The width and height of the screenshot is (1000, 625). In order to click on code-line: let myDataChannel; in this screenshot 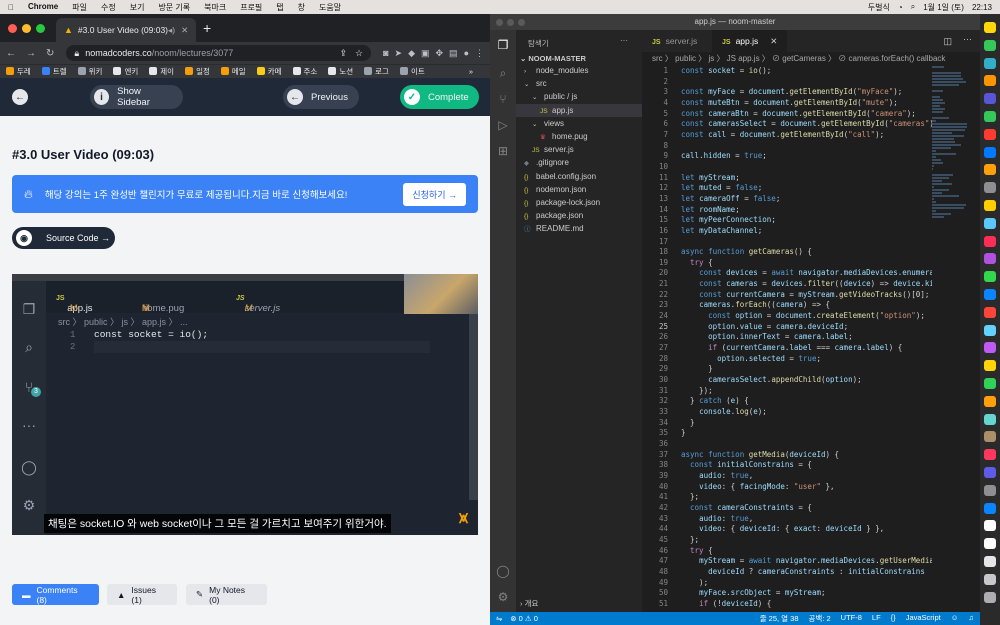, I will do `click(806, 231)`.